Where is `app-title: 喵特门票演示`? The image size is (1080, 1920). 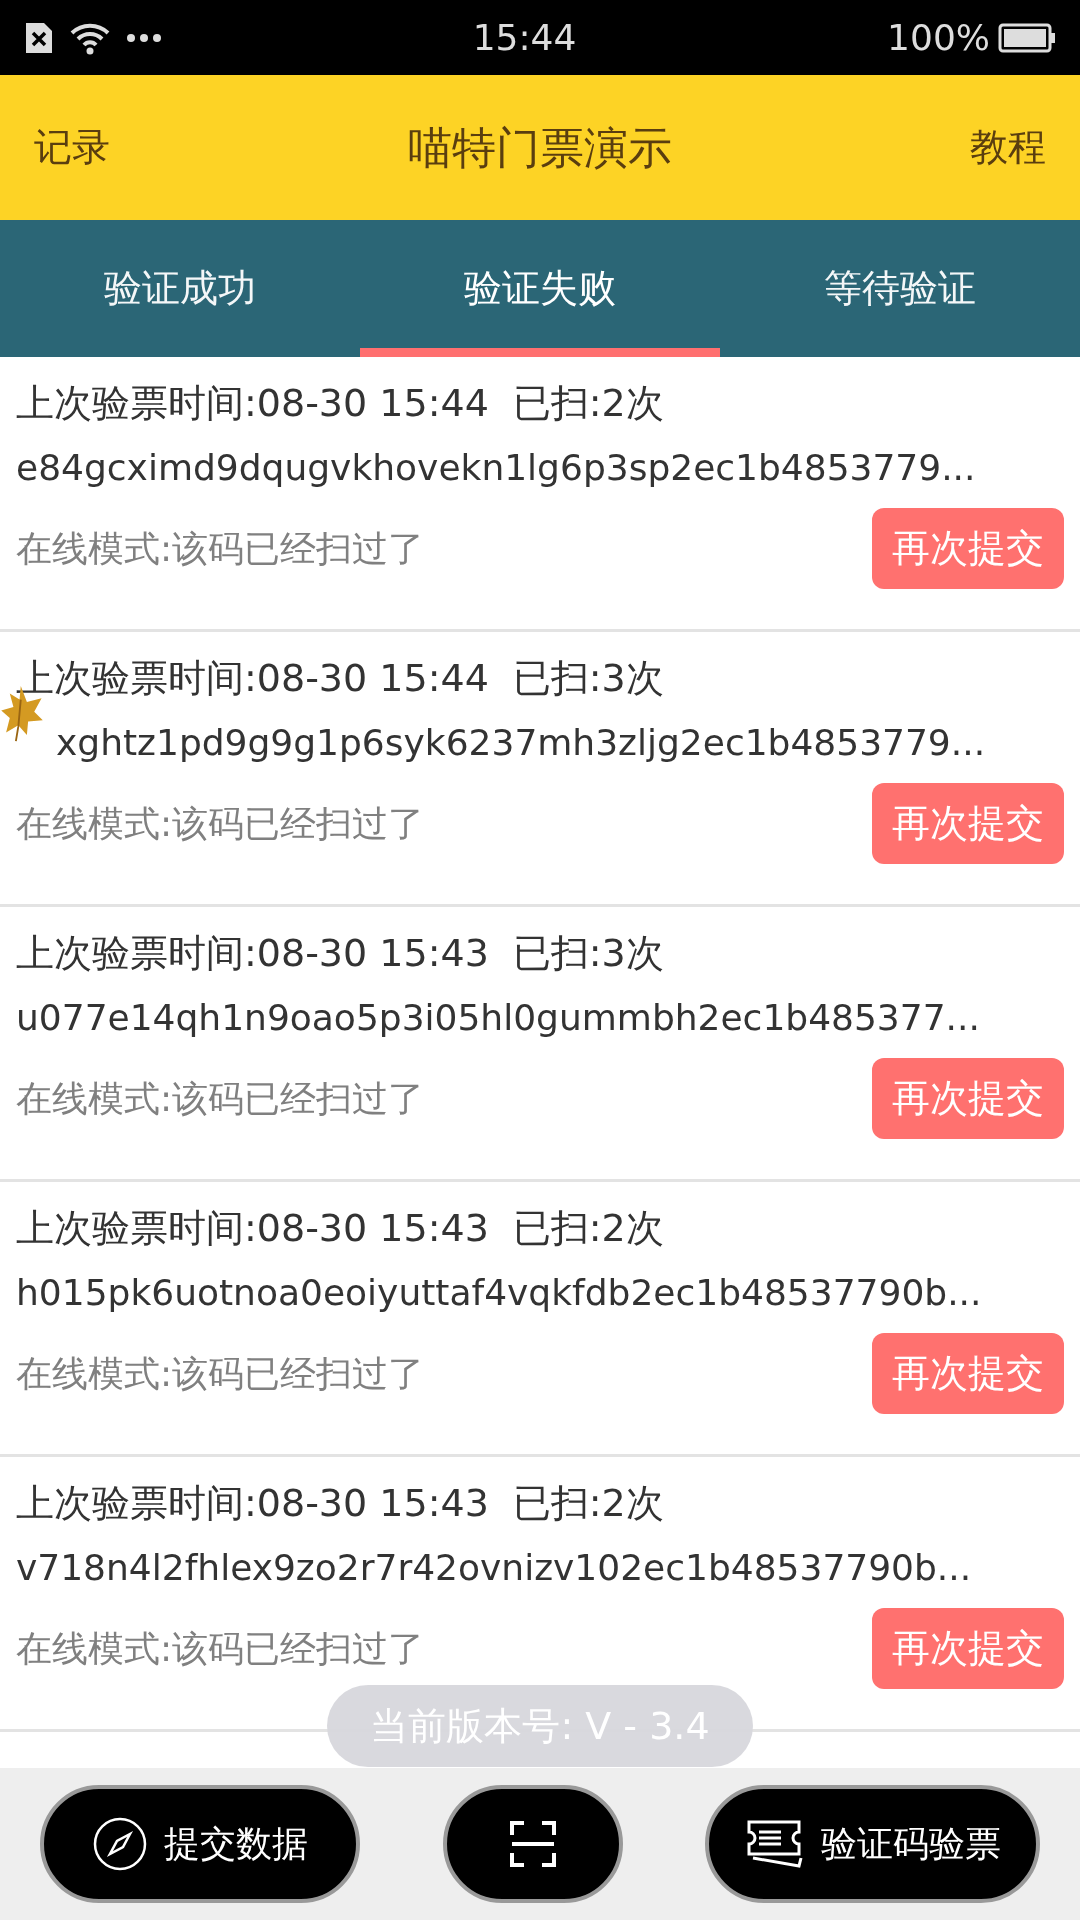
app-title: 喵特门票演示 is located at coordinates (540, 147).